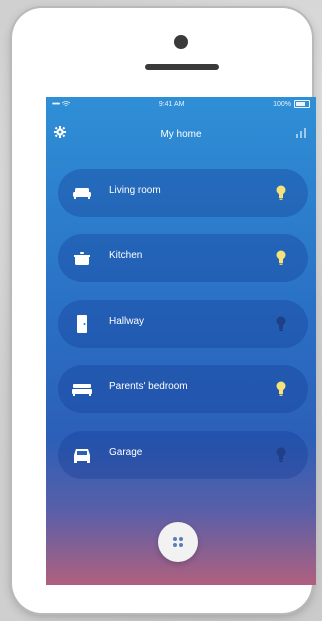  Describe the element at coordinates (181, 42) in the screenshot. I see `front-camera` at that location.